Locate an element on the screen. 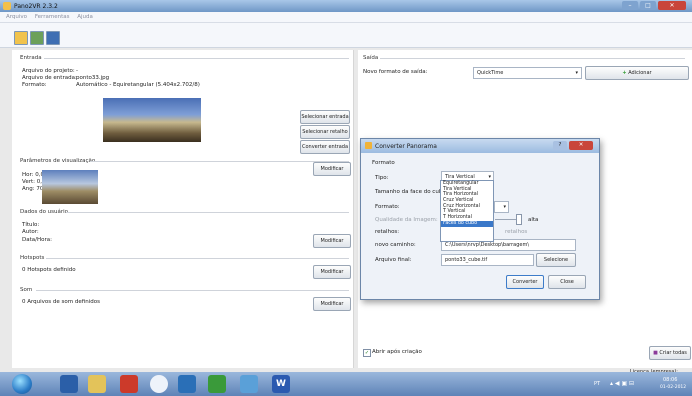 The image size is (692, 396). qualidade-slider-thumb is located at coordinates (519, 219).